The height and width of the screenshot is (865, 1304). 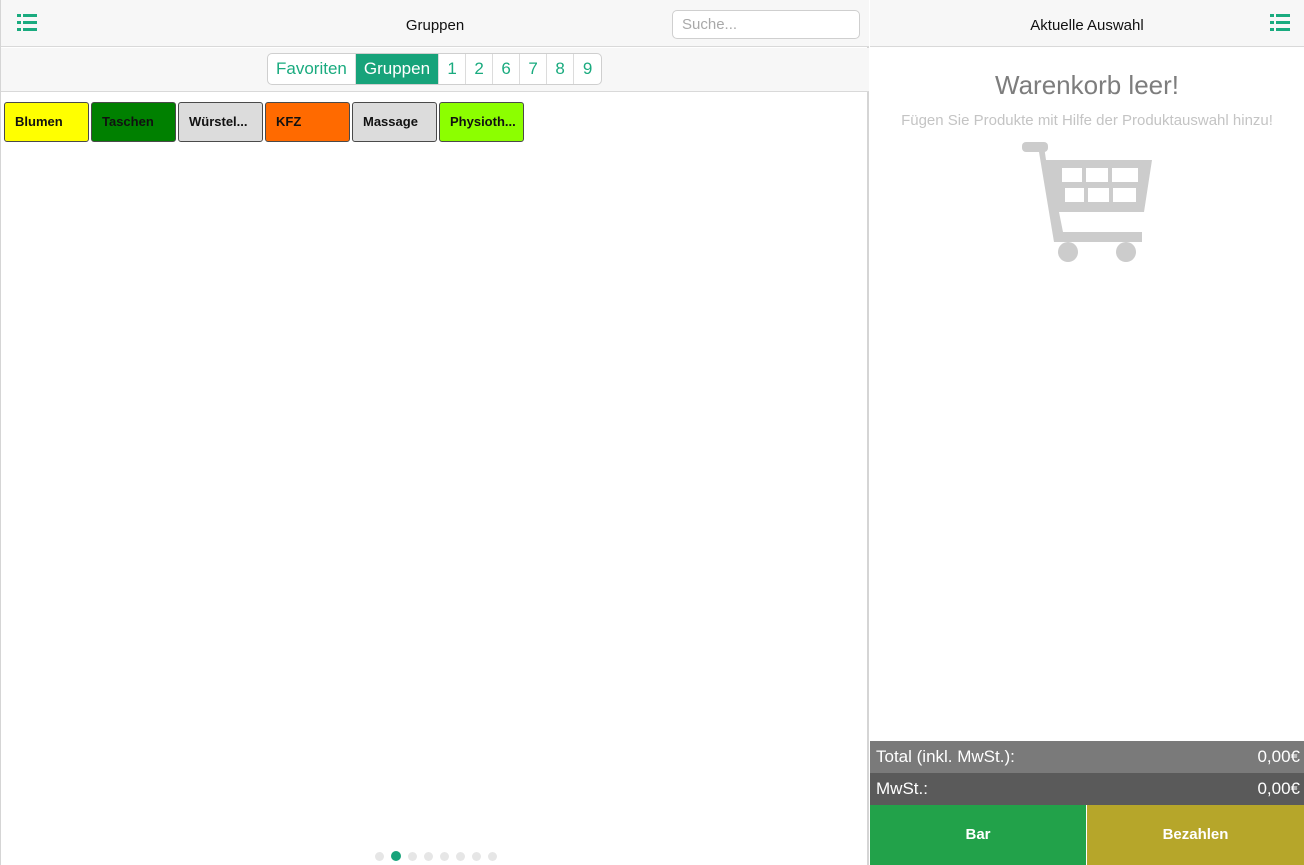 What do you see at coordinates (312, 69) in the screenshot?
I see `tab-favoriten: Favoriten` at bounding box center [312, 69].